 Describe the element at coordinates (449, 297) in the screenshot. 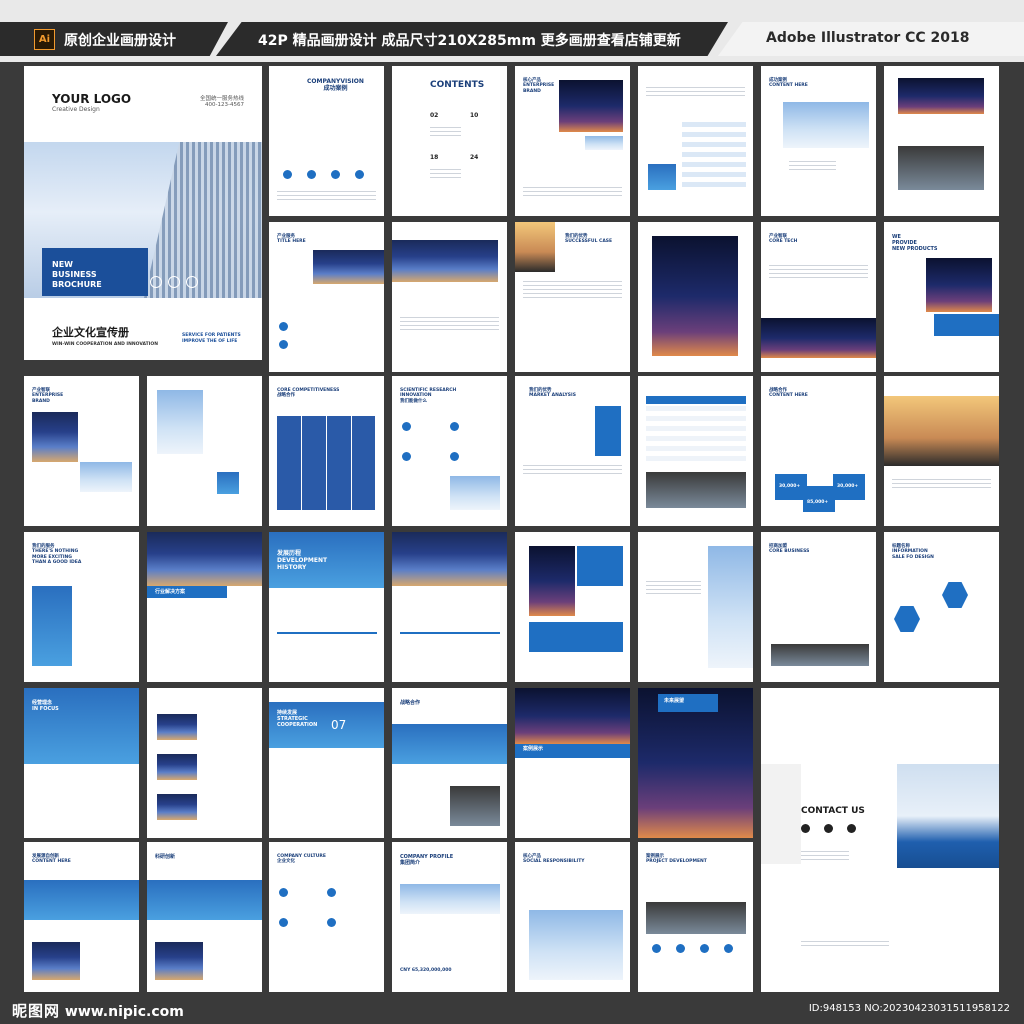

I see `page-skyline` at that location.